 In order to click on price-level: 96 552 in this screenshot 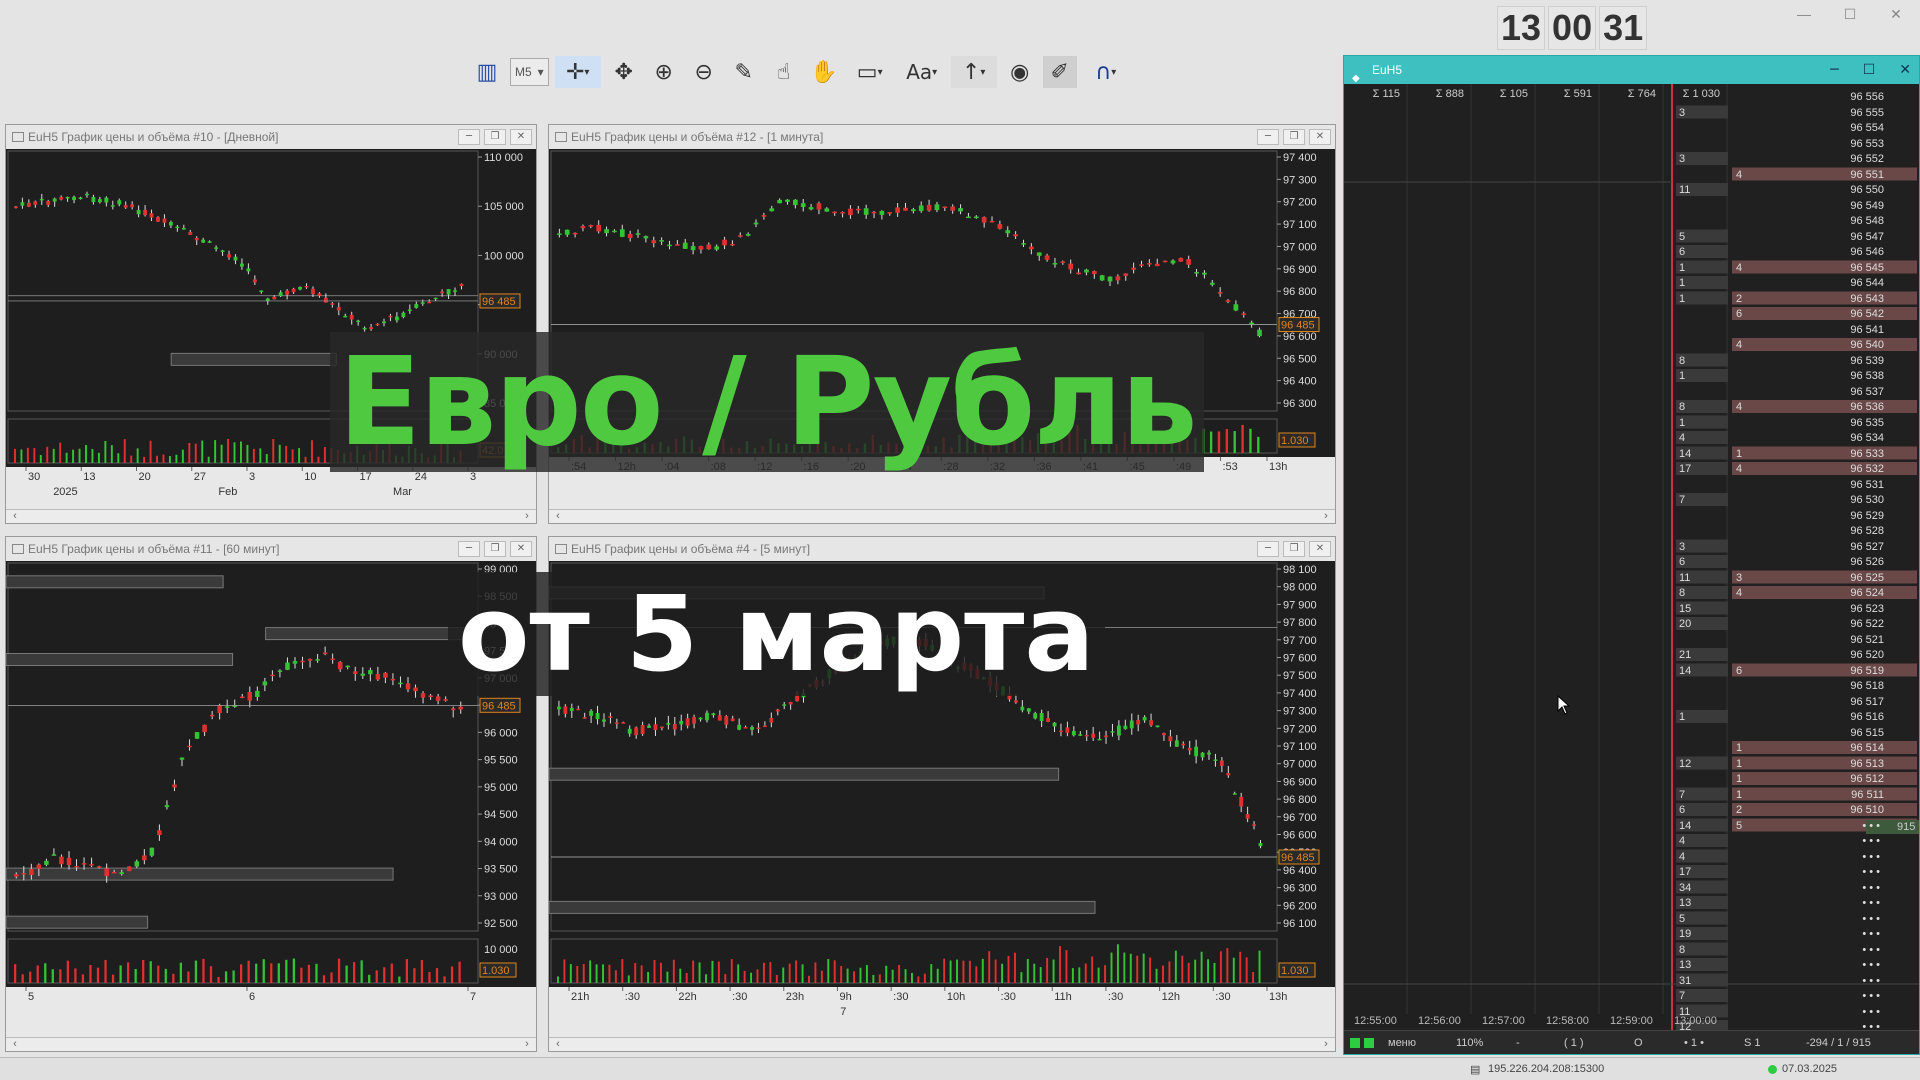, I will do `click(1849, 159)`.